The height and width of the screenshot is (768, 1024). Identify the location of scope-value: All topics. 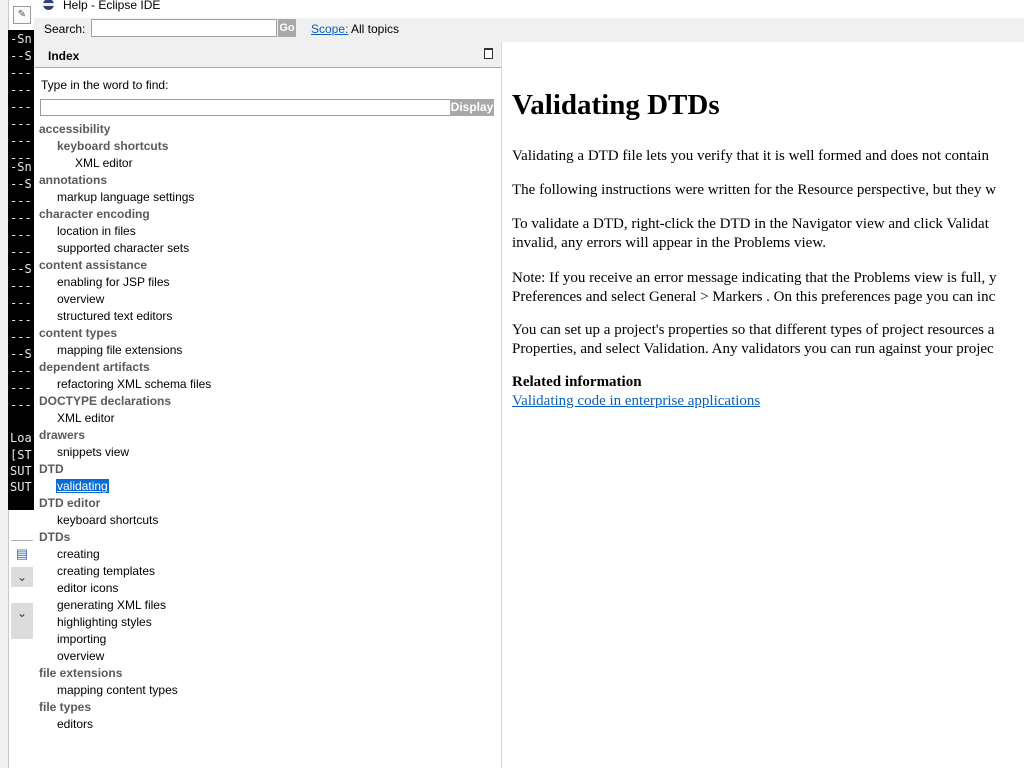
(375, 29).